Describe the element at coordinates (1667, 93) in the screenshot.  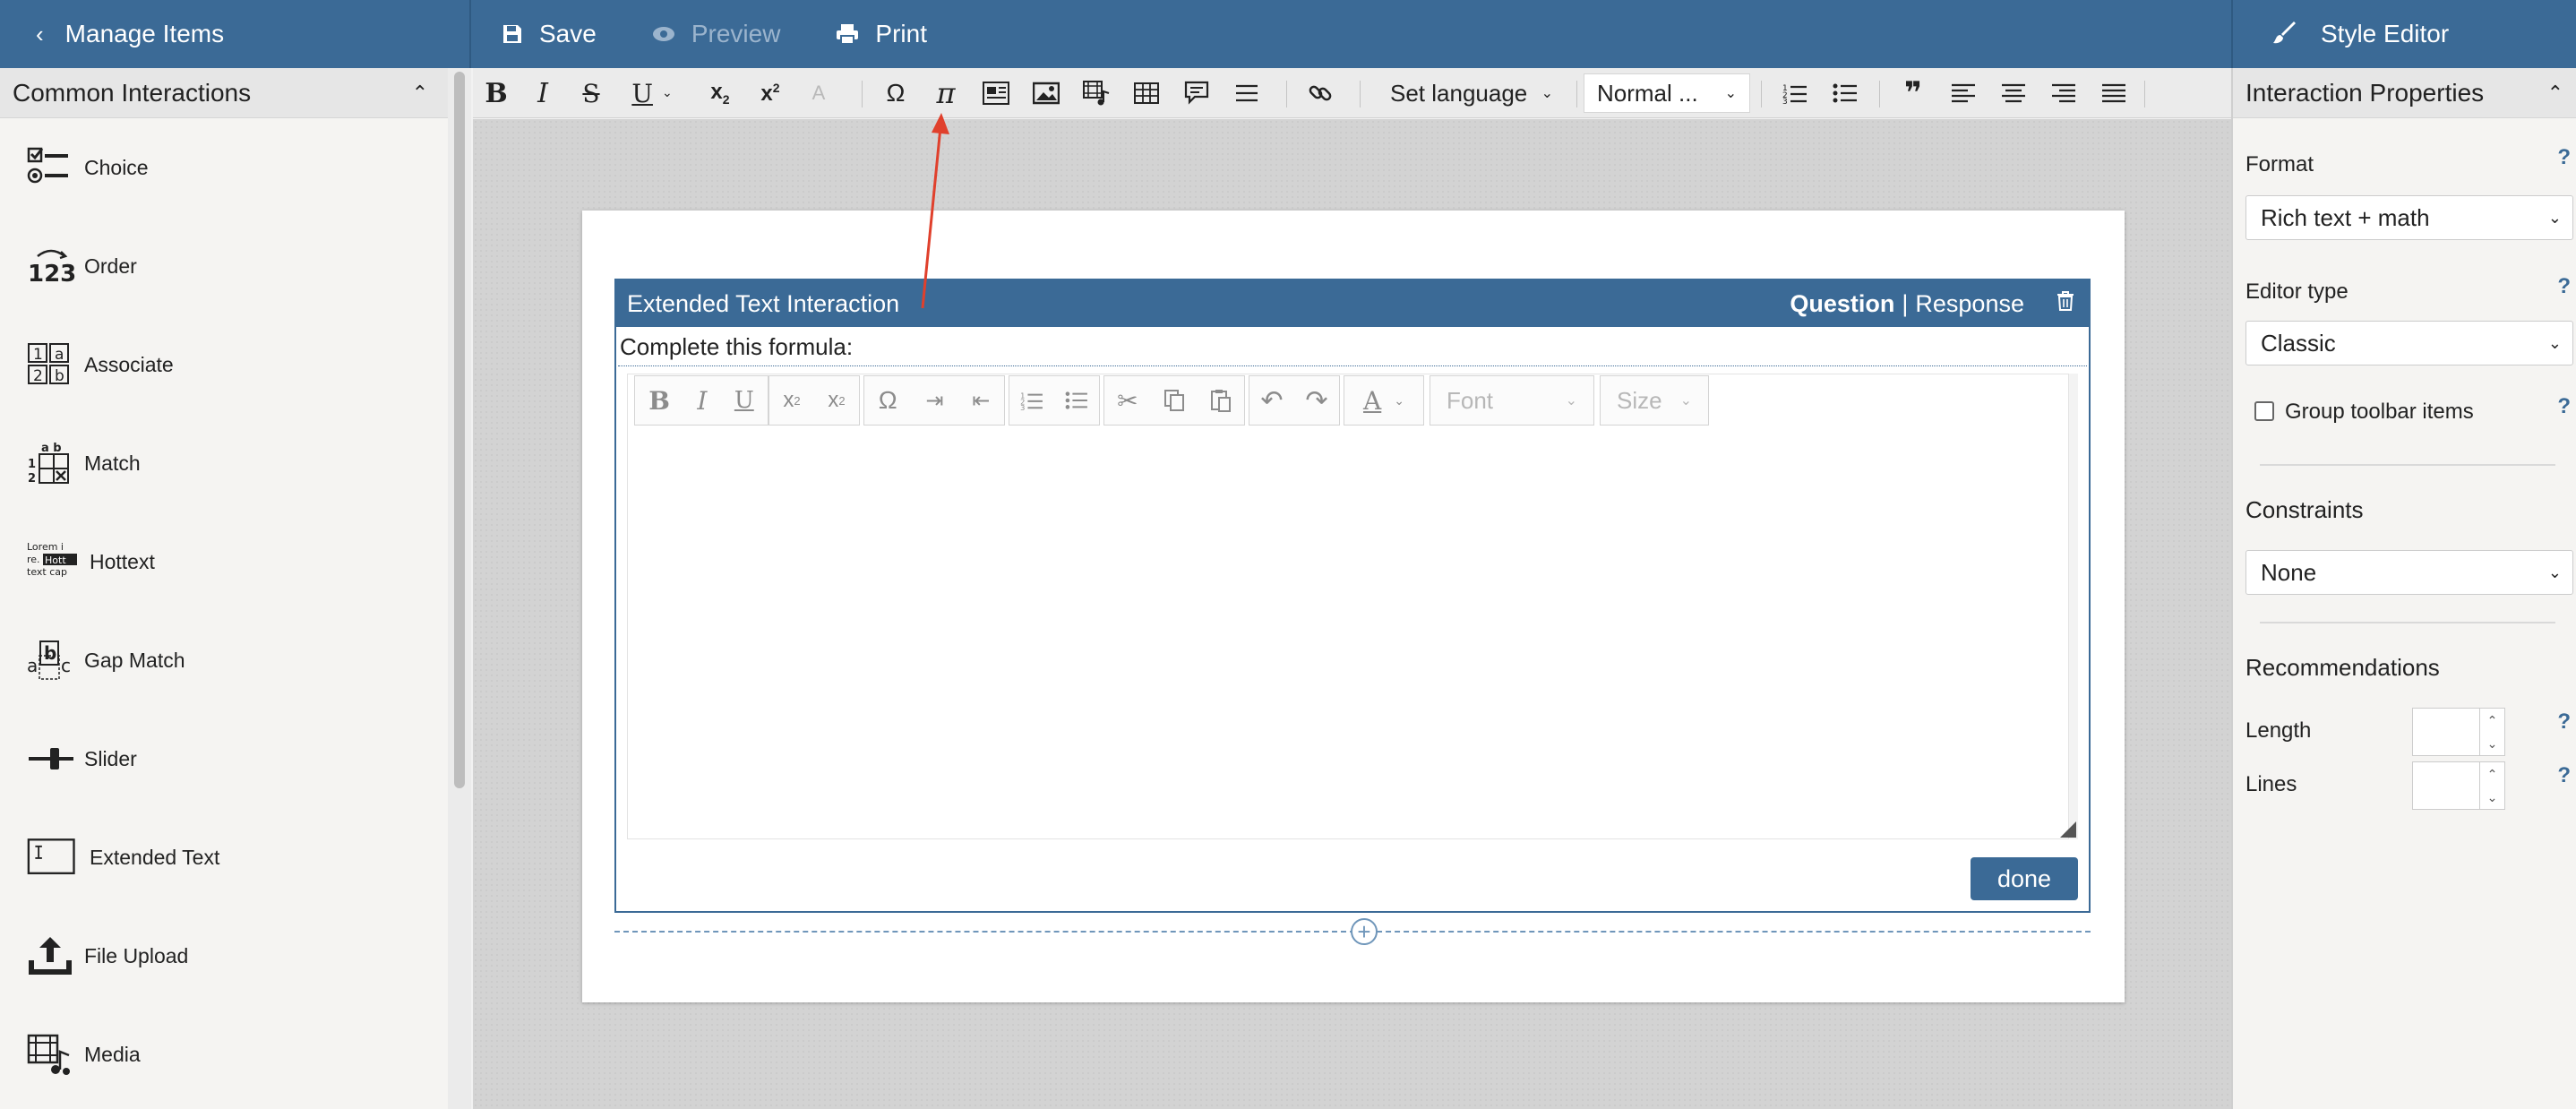
I see `paragraph-format-dropdown: Normal ... ⌄` at that location.